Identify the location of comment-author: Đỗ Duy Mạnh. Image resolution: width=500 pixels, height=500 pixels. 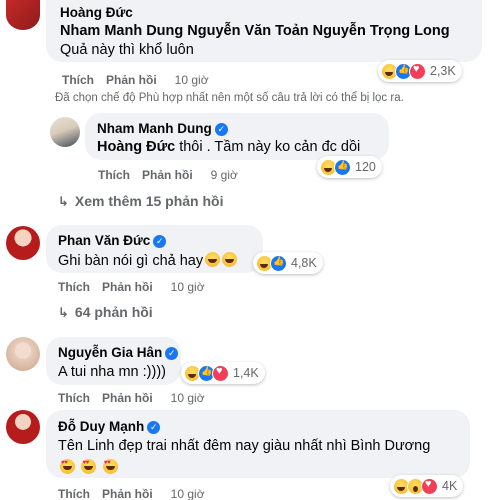
(101, 426).